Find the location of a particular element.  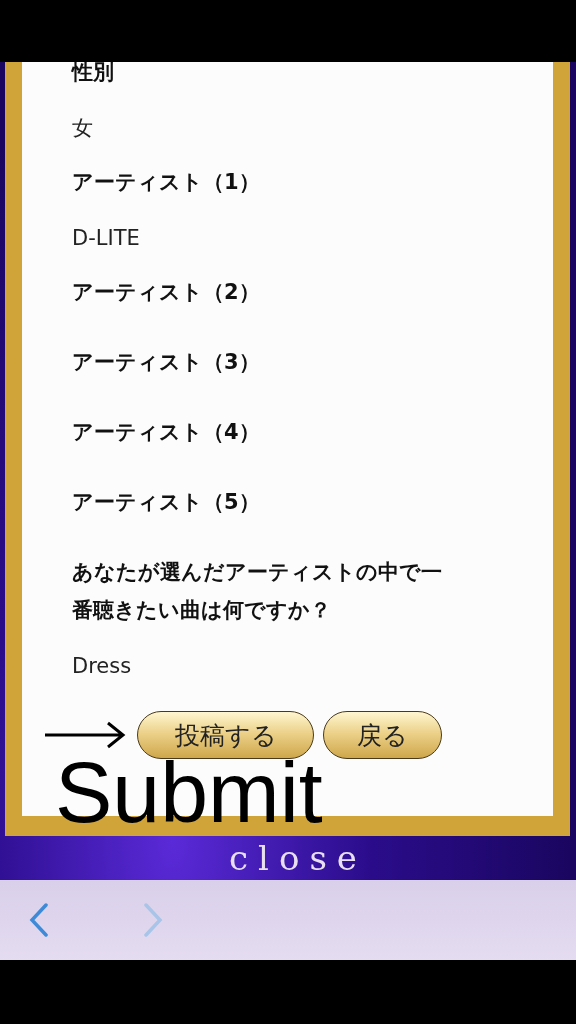

field-label: アーティスト（3） is located at coordinates (166, 362).